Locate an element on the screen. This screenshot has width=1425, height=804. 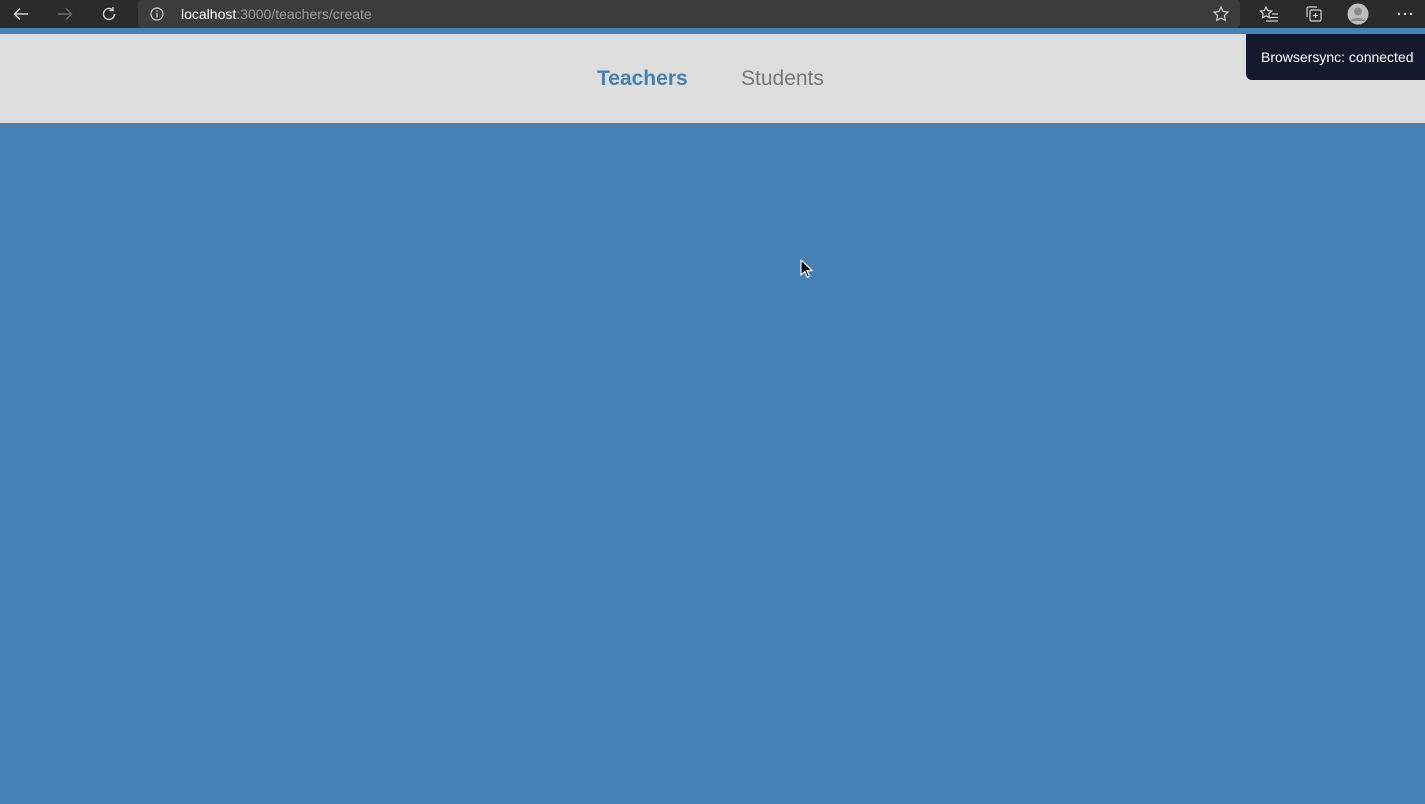
profile-icon is located at coordinates (1358, 14).